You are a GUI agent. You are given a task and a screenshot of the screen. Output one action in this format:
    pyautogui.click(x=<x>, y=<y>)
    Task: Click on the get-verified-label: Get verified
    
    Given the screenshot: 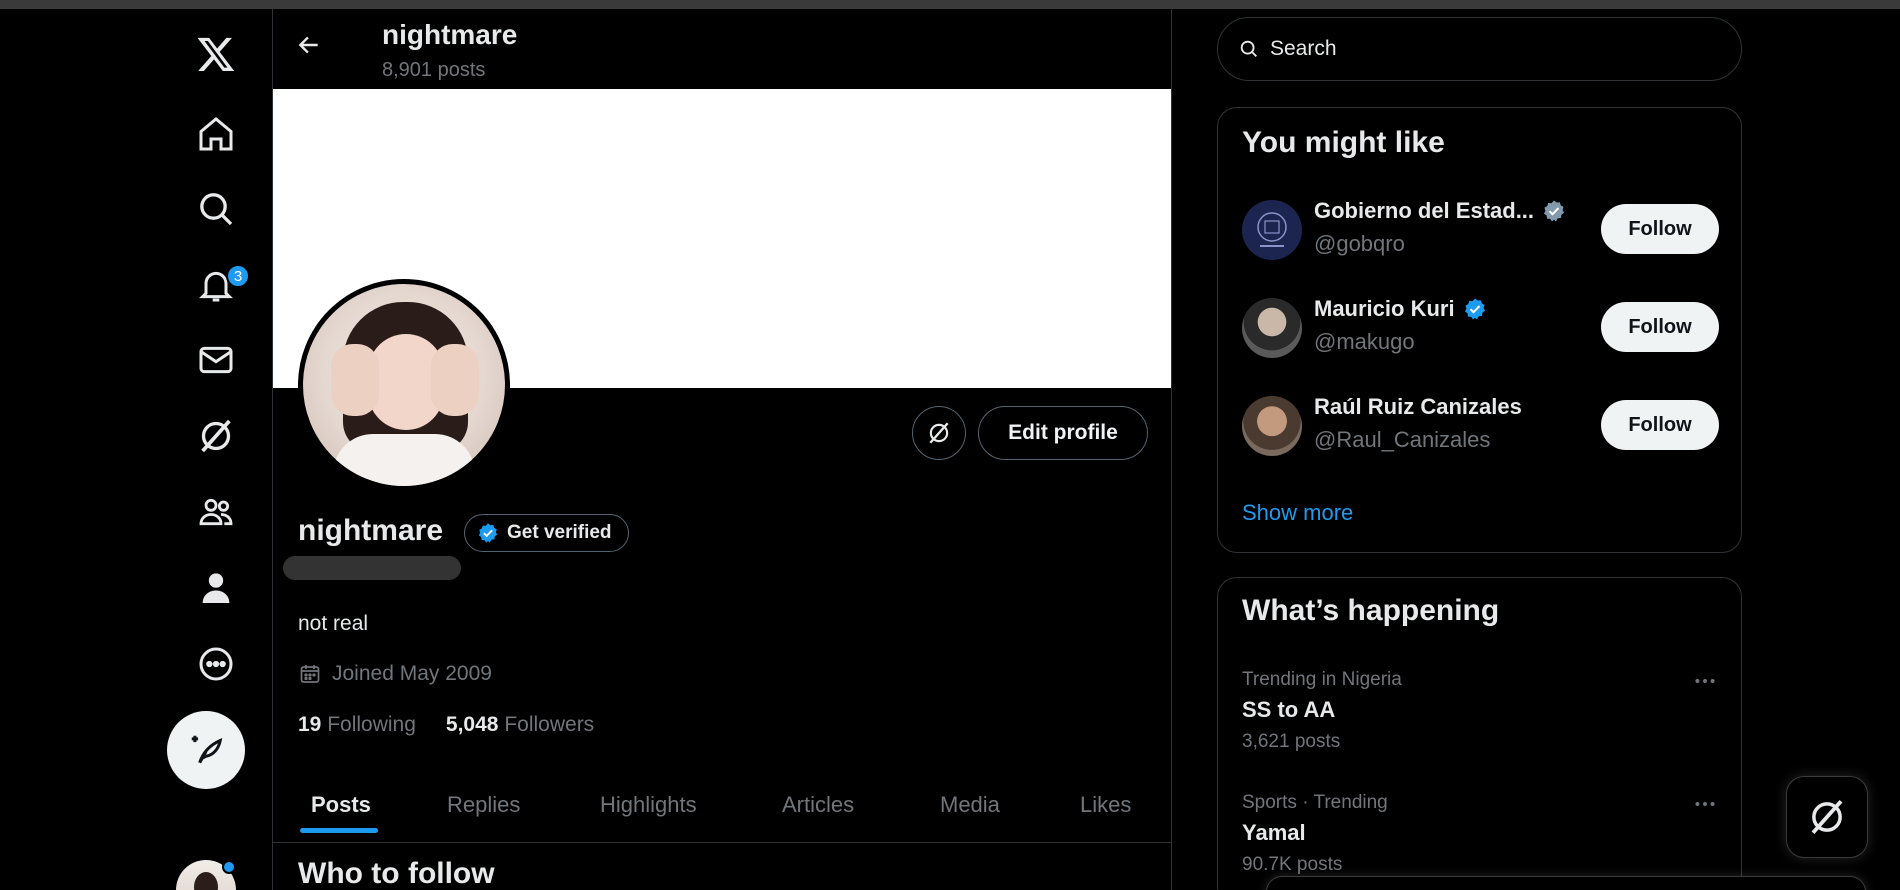 What is the action you would take?
    pyautogui.click(x=559, y=532)
    